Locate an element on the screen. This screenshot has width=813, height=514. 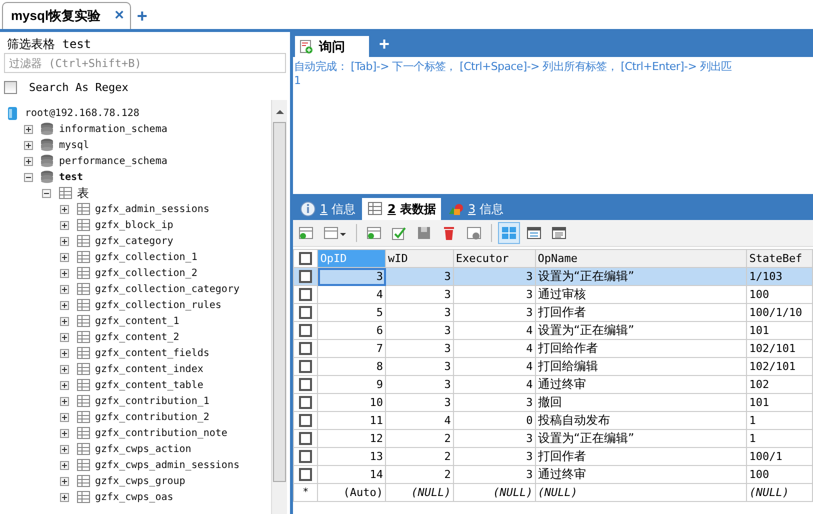
tree-item: gzfx_collection_1 is located at coordinates (146, 257).